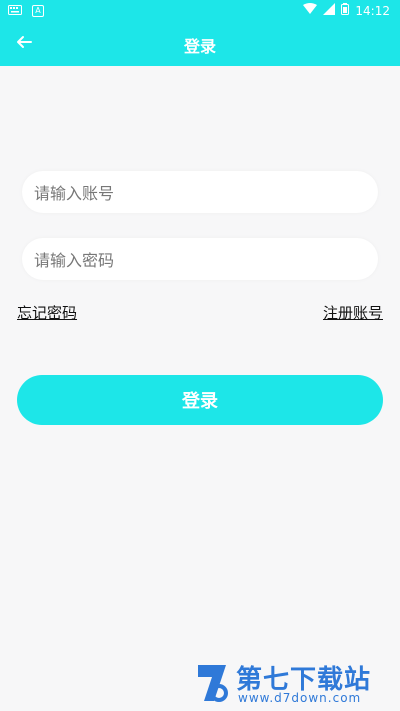 This screenshot has height=711, width=400. Describe the element at coordinates (200, 192) in the screenshot. I see `account-input: 请输入账号` at that location.